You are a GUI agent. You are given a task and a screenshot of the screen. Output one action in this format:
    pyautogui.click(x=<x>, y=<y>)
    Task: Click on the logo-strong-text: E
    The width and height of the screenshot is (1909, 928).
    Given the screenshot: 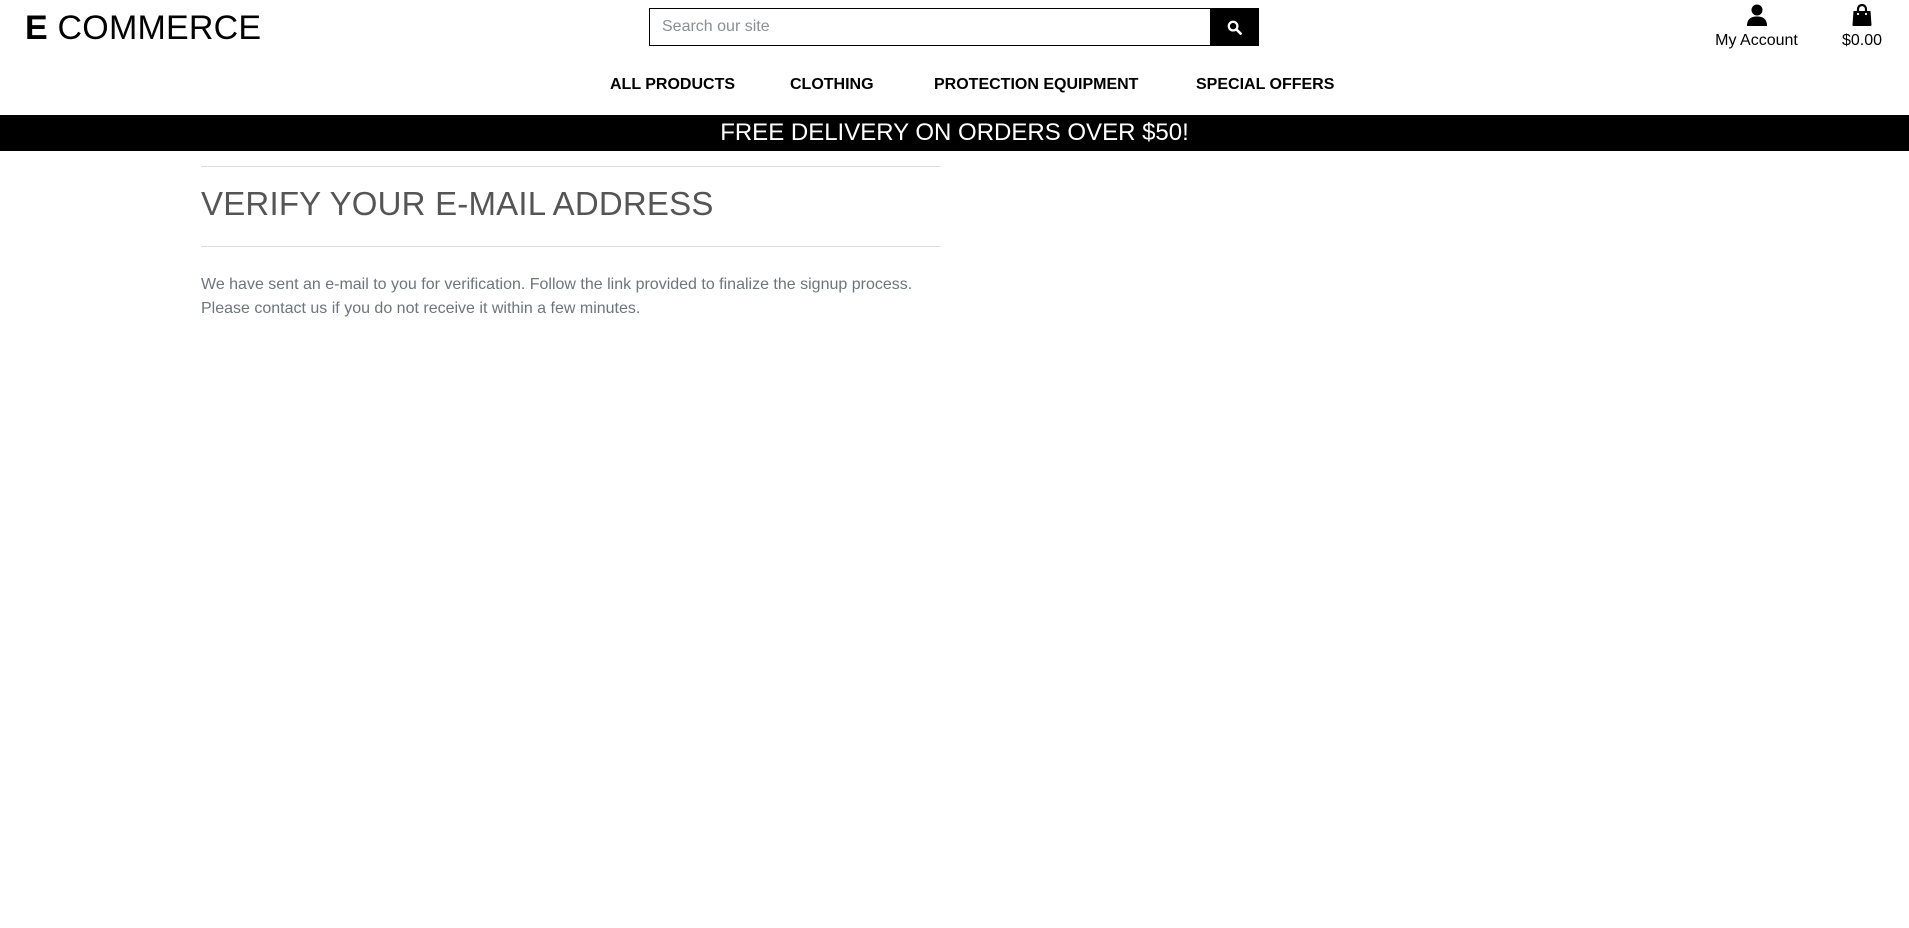 What is the action you would take?
    pyautogui.click(x=36, y=28)
    